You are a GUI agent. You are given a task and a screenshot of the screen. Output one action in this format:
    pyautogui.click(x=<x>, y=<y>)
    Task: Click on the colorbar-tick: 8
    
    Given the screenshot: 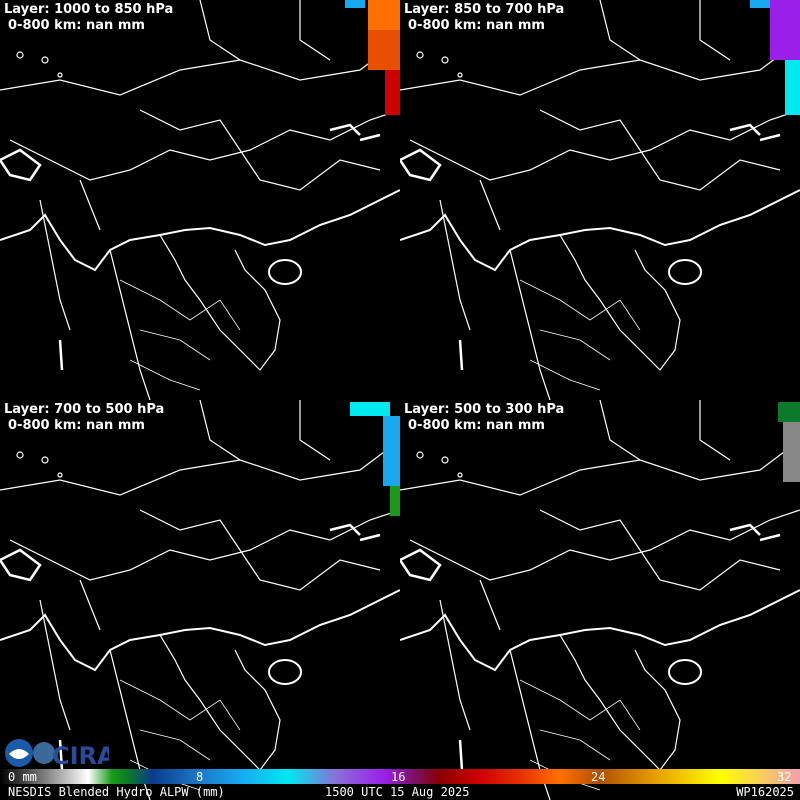 What is the action you would take?
    pyautogui.click(x=200, y=777)
    